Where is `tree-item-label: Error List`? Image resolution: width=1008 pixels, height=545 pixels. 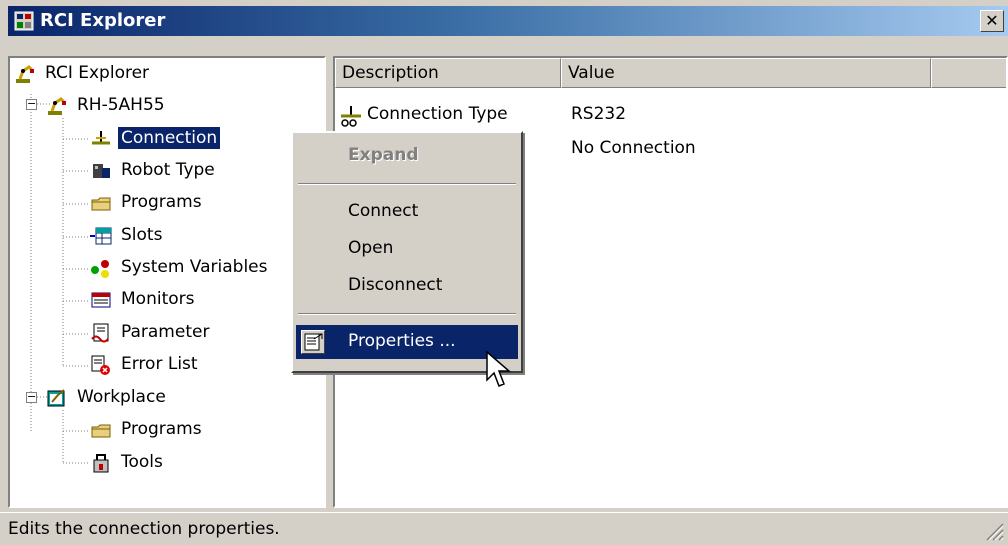
tree-item-label: Error List is located at coordinates (159, 364).